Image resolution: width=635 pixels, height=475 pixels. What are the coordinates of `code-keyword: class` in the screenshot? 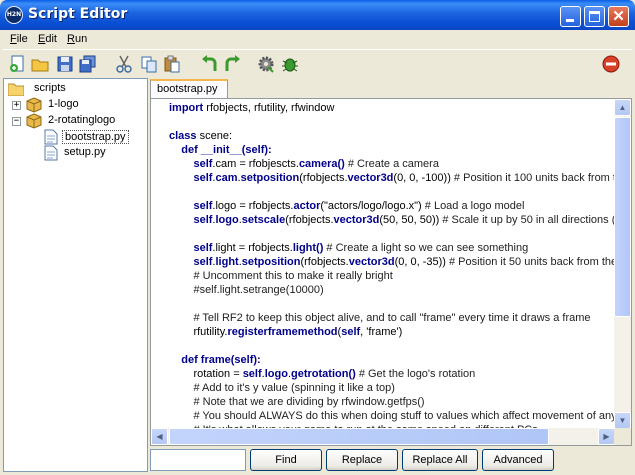 It's located at (183, 136).